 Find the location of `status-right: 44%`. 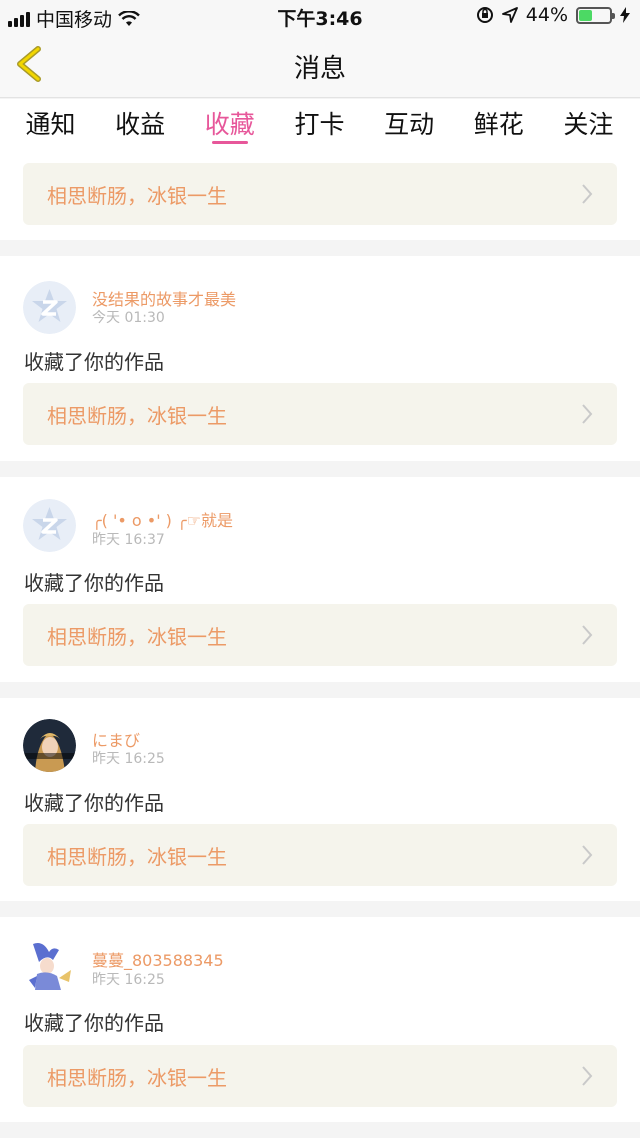

status-right: 44% is located at coordinates (553, 15).